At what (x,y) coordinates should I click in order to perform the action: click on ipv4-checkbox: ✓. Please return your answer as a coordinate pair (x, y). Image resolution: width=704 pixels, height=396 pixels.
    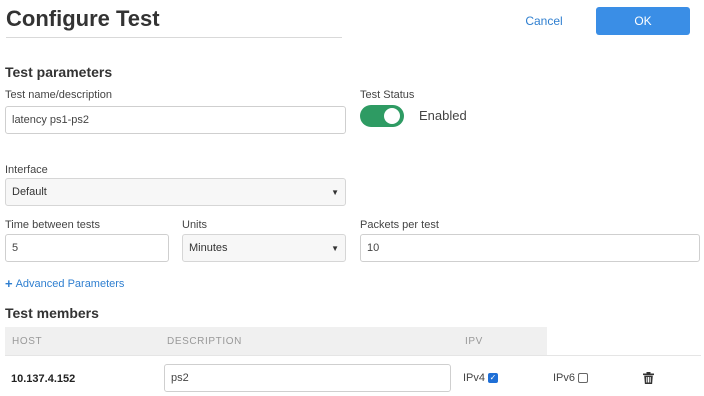
    Looking at the image, I should click on (493, 378).